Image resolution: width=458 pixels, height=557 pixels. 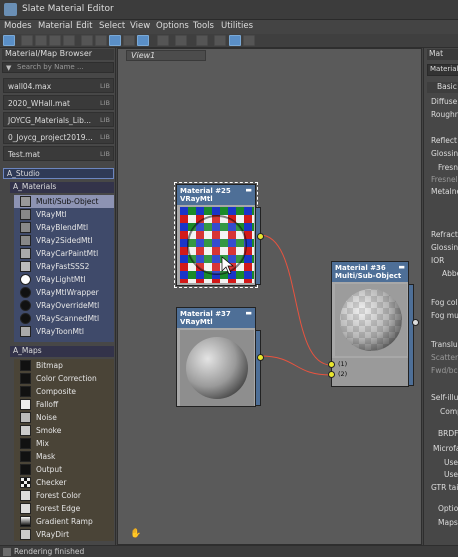 What do you see at coordinates (64, 253) in the screenshot?
I see `list-item: VRayCarPaintMtl` at bounding box center [64, 253].